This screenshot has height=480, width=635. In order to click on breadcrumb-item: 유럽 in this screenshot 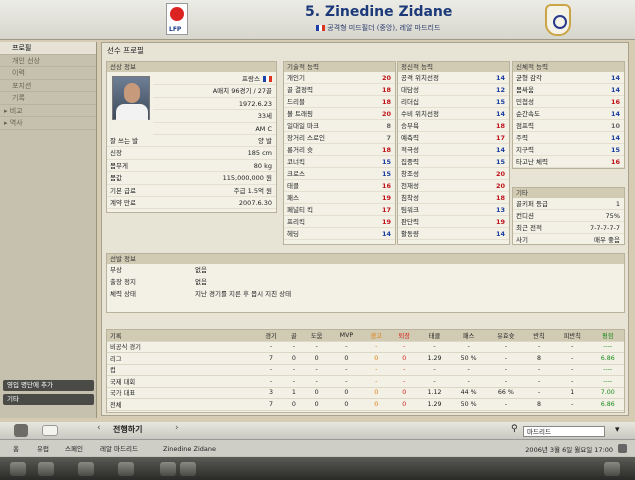, I will do `click(43, 449)`.